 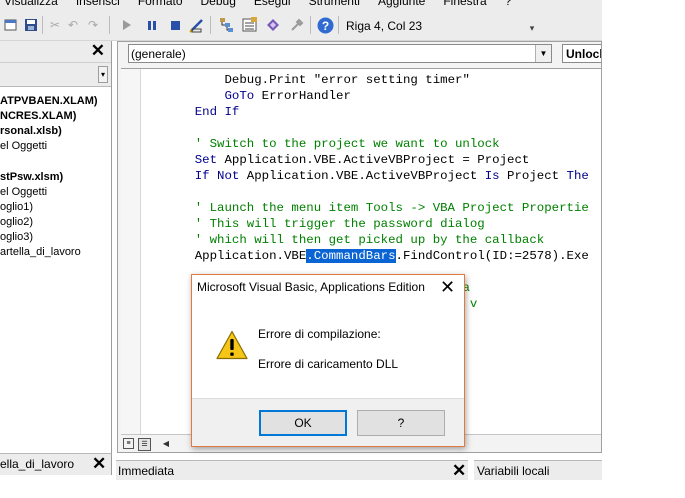 What do you see at coordinates (532, 28) in the screenshot?
I see `toolbar-options-icon: ▾` at bounding box center [532, 28].